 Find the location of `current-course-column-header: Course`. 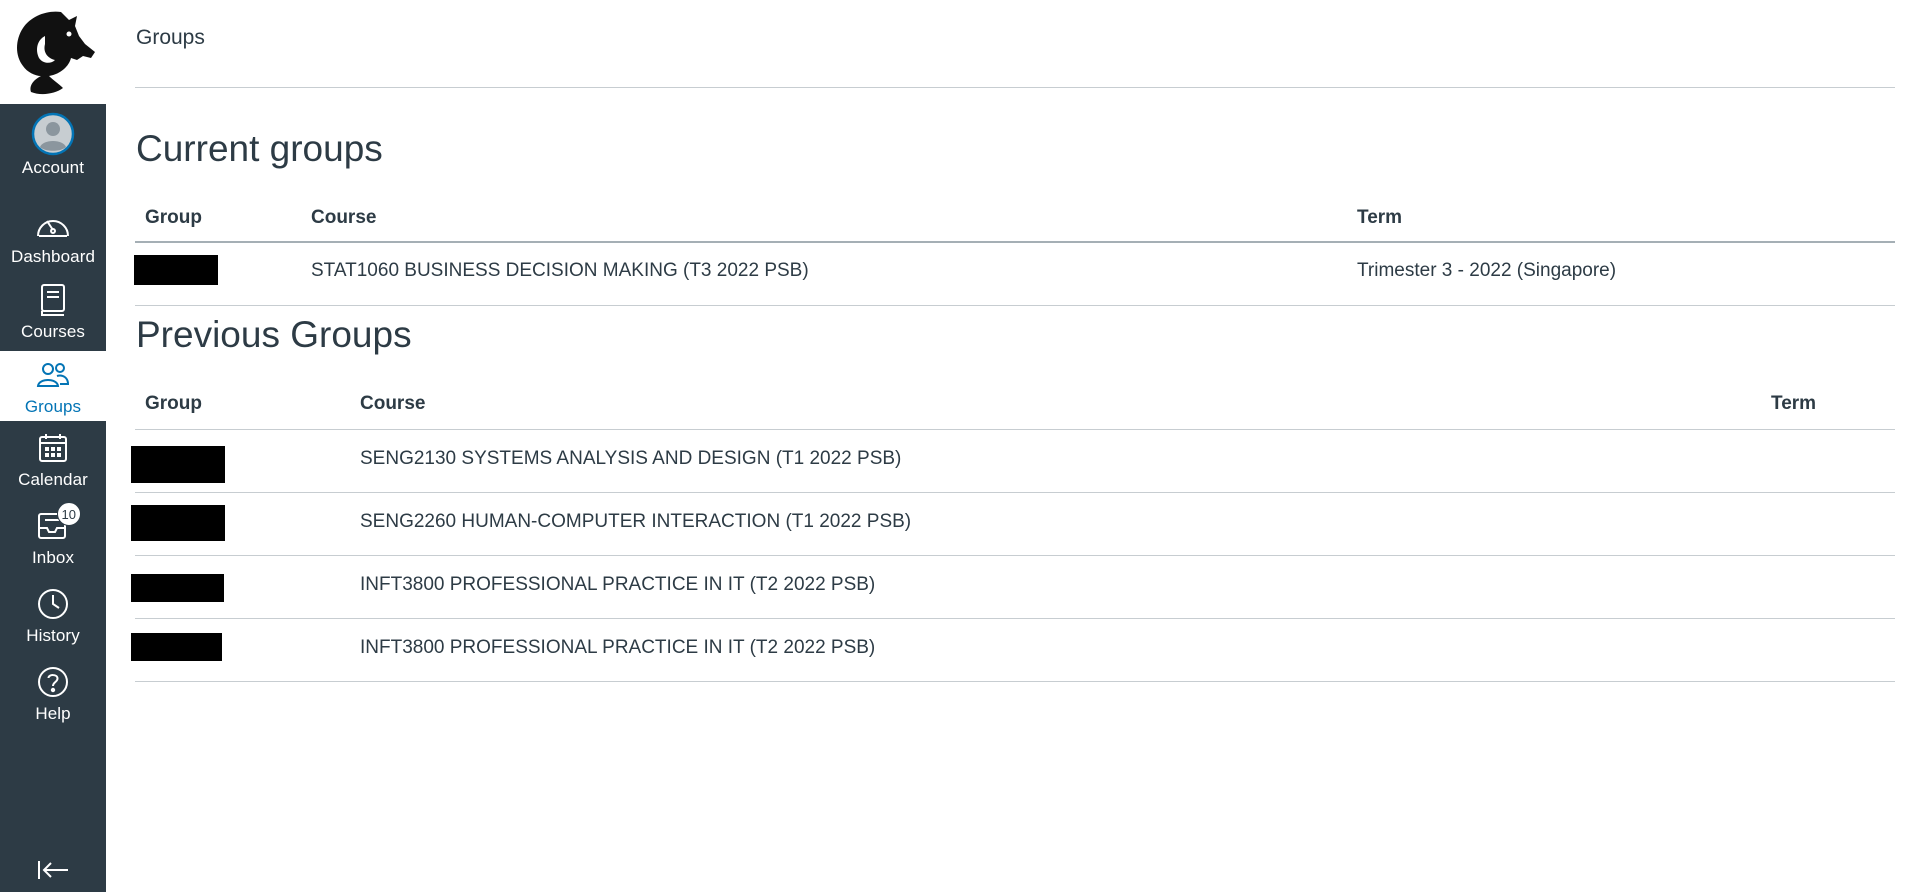

current-course-column-header: Course is located at coordinates (344, 217).